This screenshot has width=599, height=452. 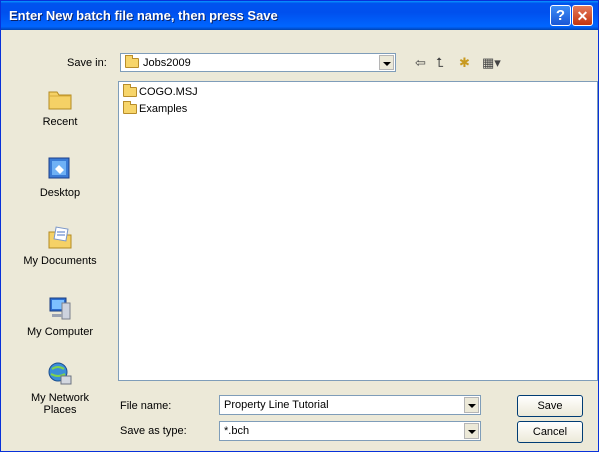 I want to click on list-item: Examples, so click(x=155, y=108).